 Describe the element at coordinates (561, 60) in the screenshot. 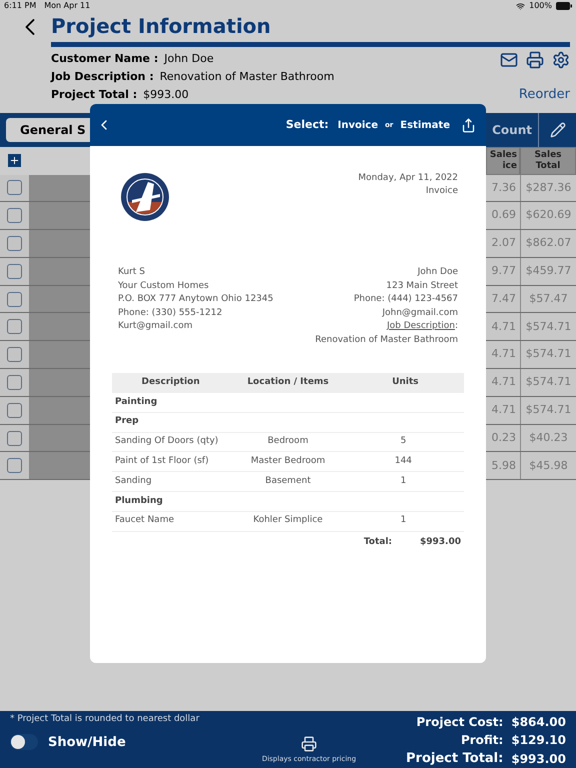

I see `settings-icon` at that location.